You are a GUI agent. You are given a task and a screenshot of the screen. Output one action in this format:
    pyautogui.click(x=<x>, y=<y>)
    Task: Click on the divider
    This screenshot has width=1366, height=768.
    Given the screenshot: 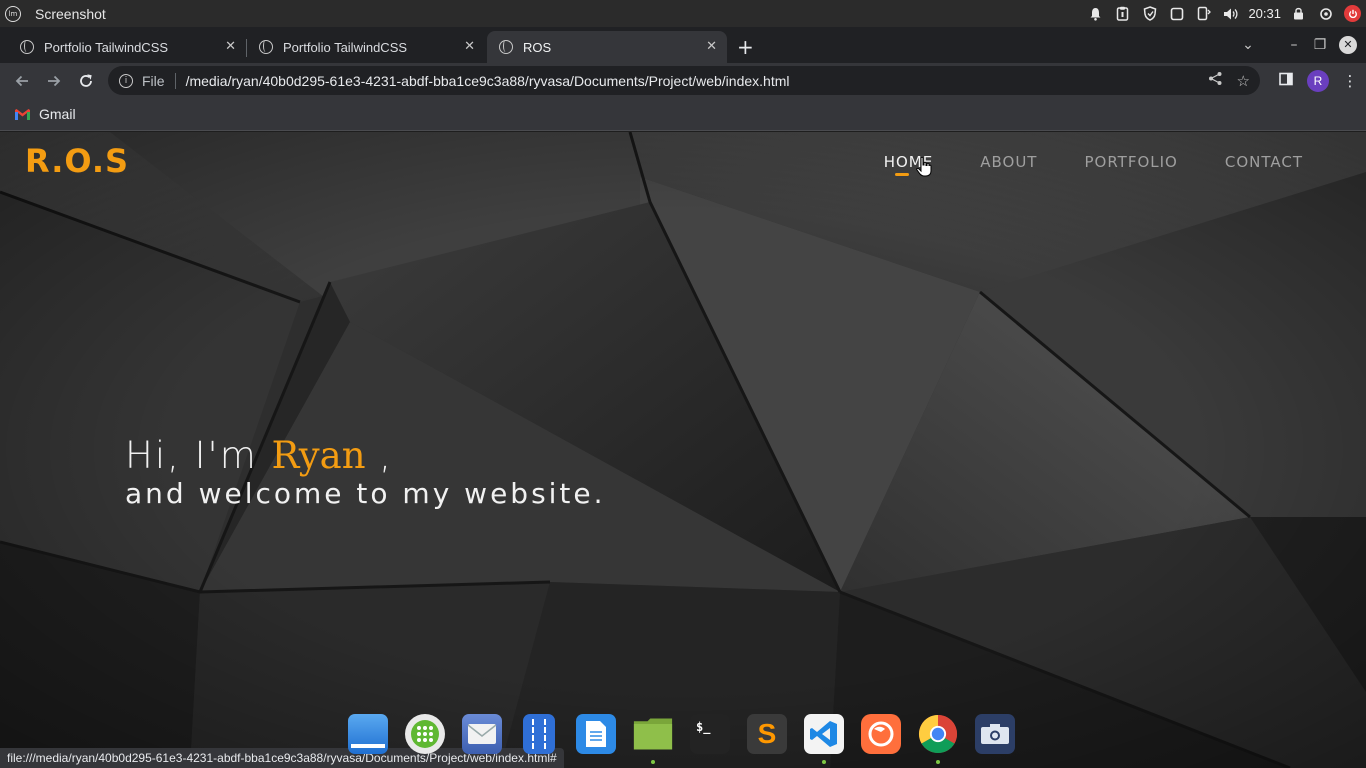 What is the action you would take?
    pyautogui.click(x=175, y=80)
    